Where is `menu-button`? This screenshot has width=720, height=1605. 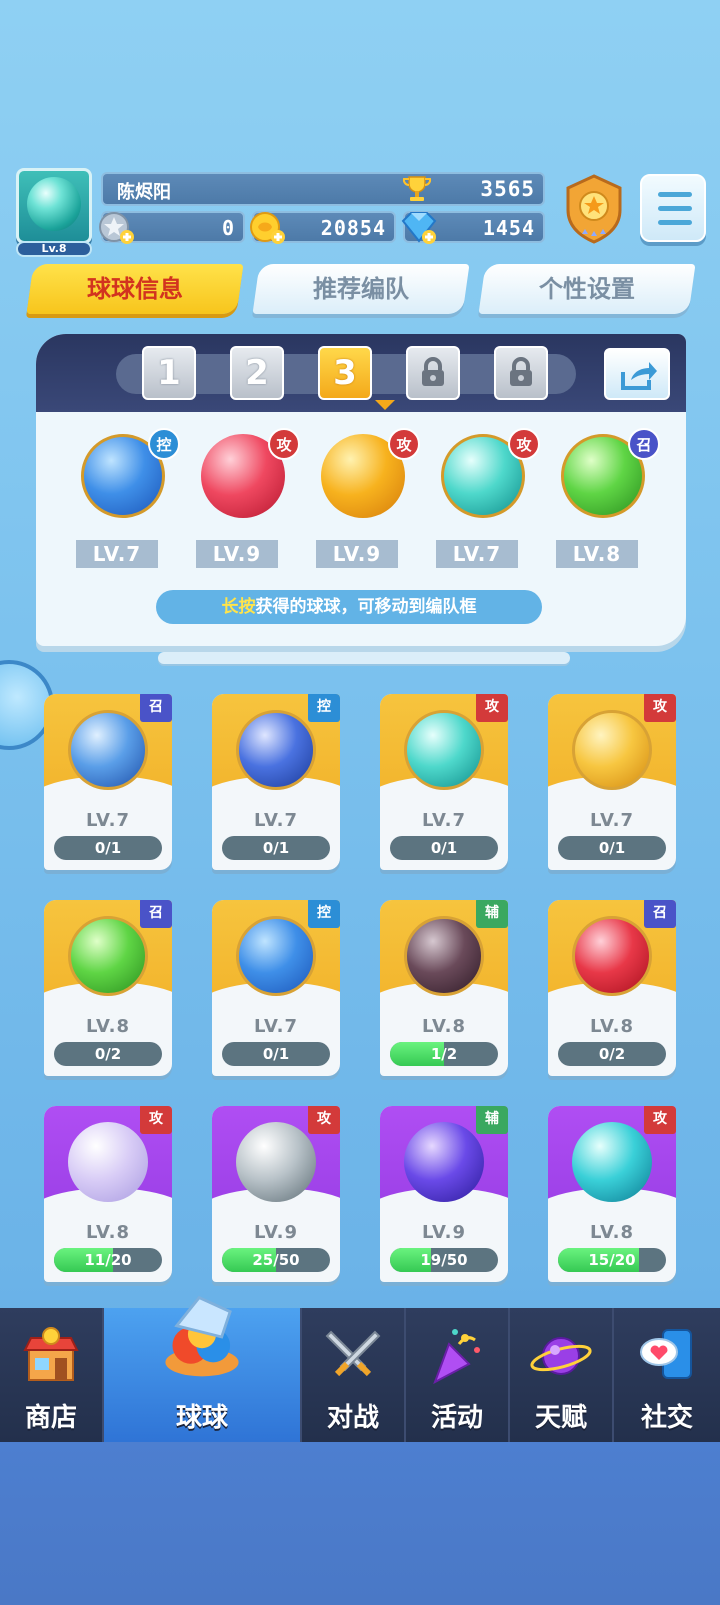 menu-button is located at coordinates (673, 208).